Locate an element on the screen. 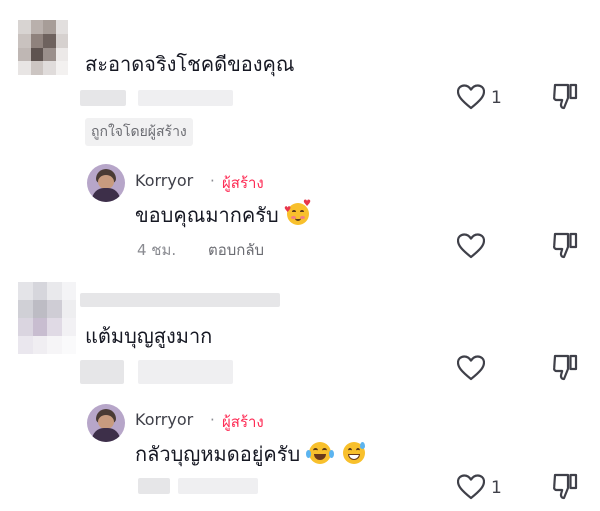 Image resolution: width=600 pixels, height=511 pixels. reply-text-body: กลัวบุญหมดอยู่ครับ is located at coordinates (218, 454).